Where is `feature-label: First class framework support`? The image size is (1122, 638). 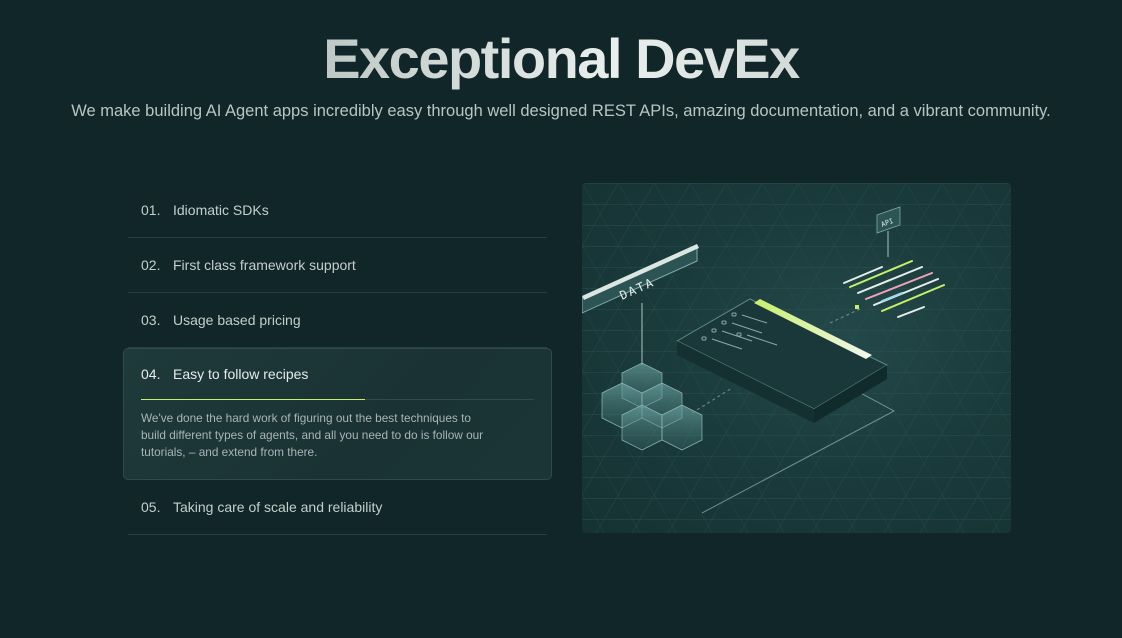
feature-label: First class framework support is located at coordinates (264, 265).